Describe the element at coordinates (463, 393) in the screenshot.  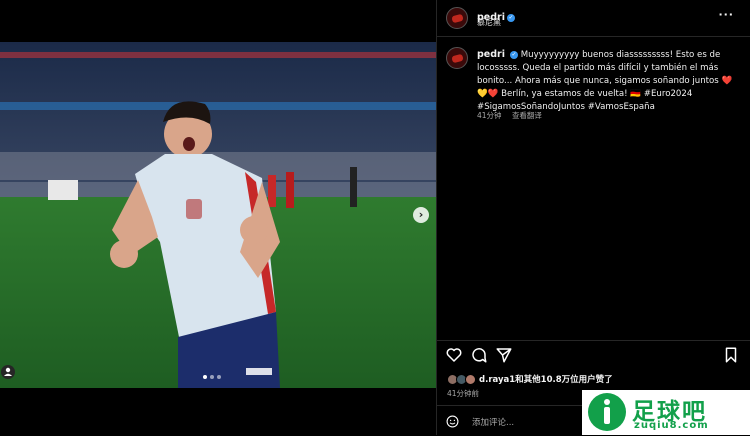
I see `post-time-ago: 41分钟前` at that location.